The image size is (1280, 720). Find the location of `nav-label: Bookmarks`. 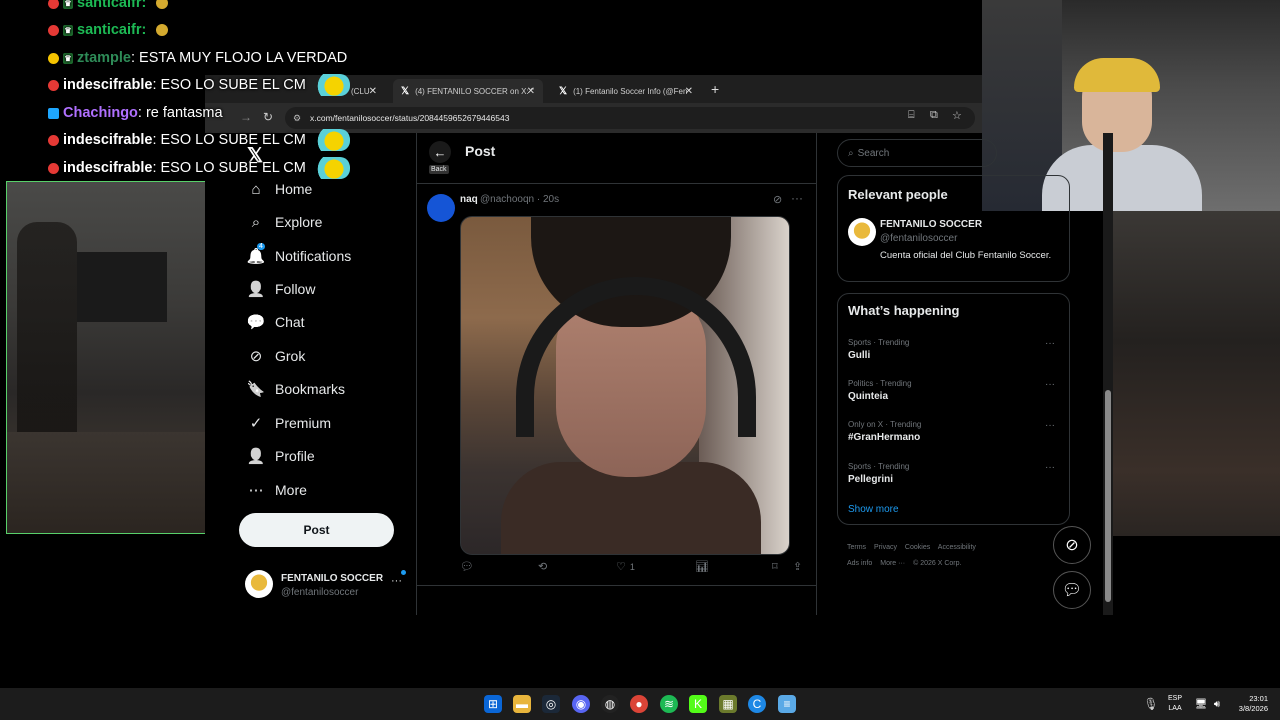

nav-label: Bookmarks is located at coordinates (310, 389).